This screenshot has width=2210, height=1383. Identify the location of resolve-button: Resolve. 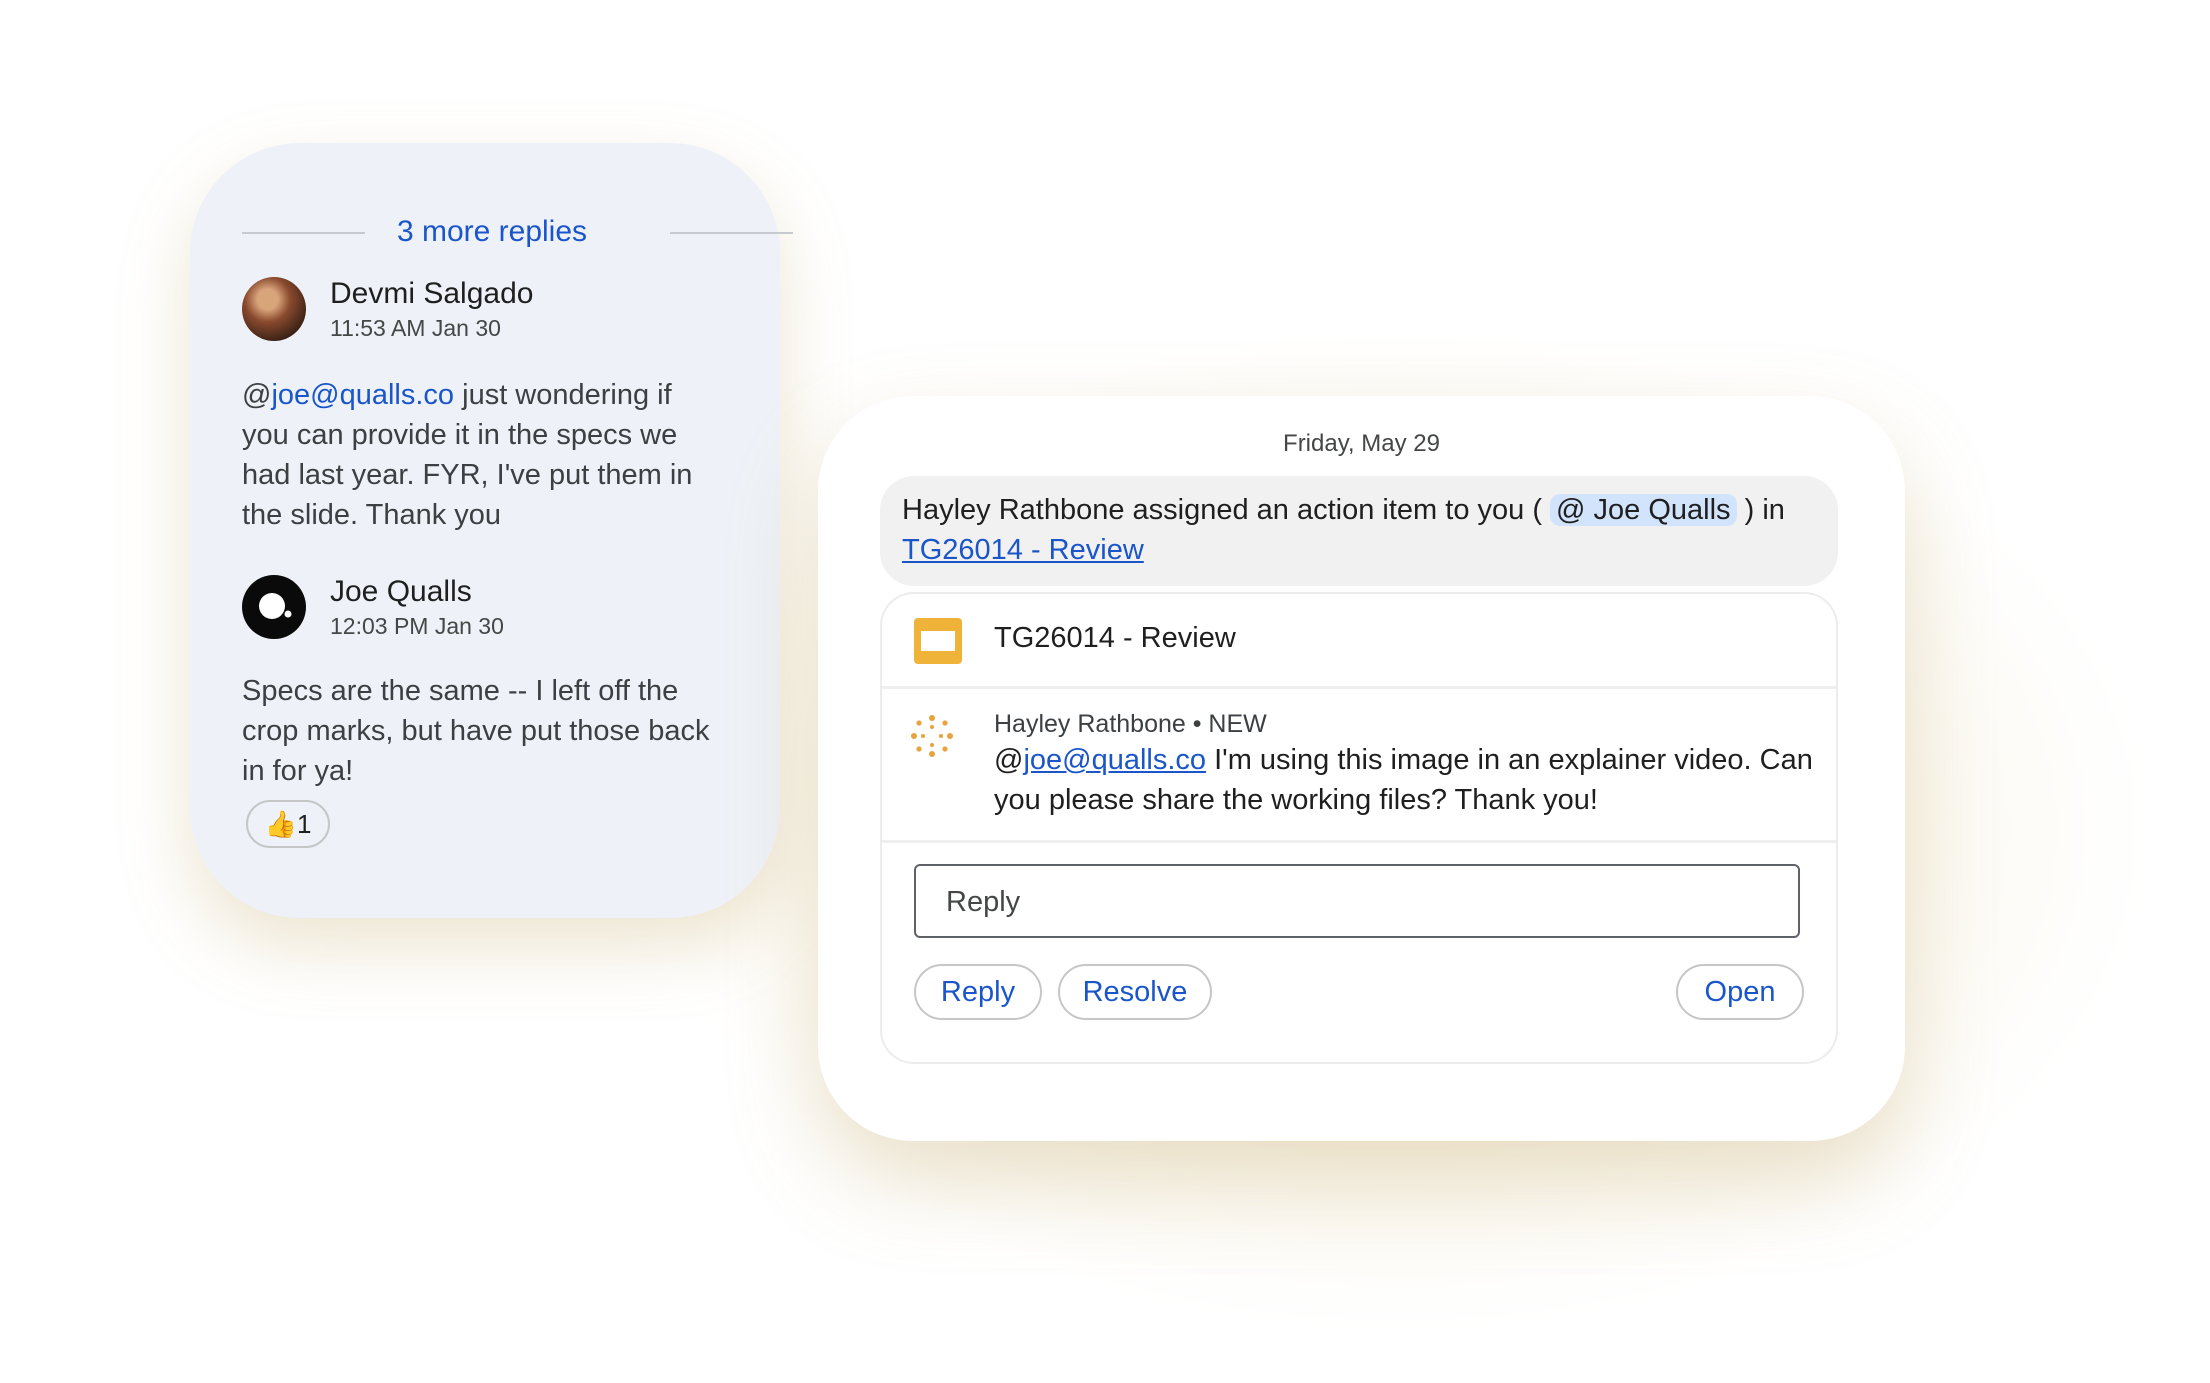
(1135, 992).